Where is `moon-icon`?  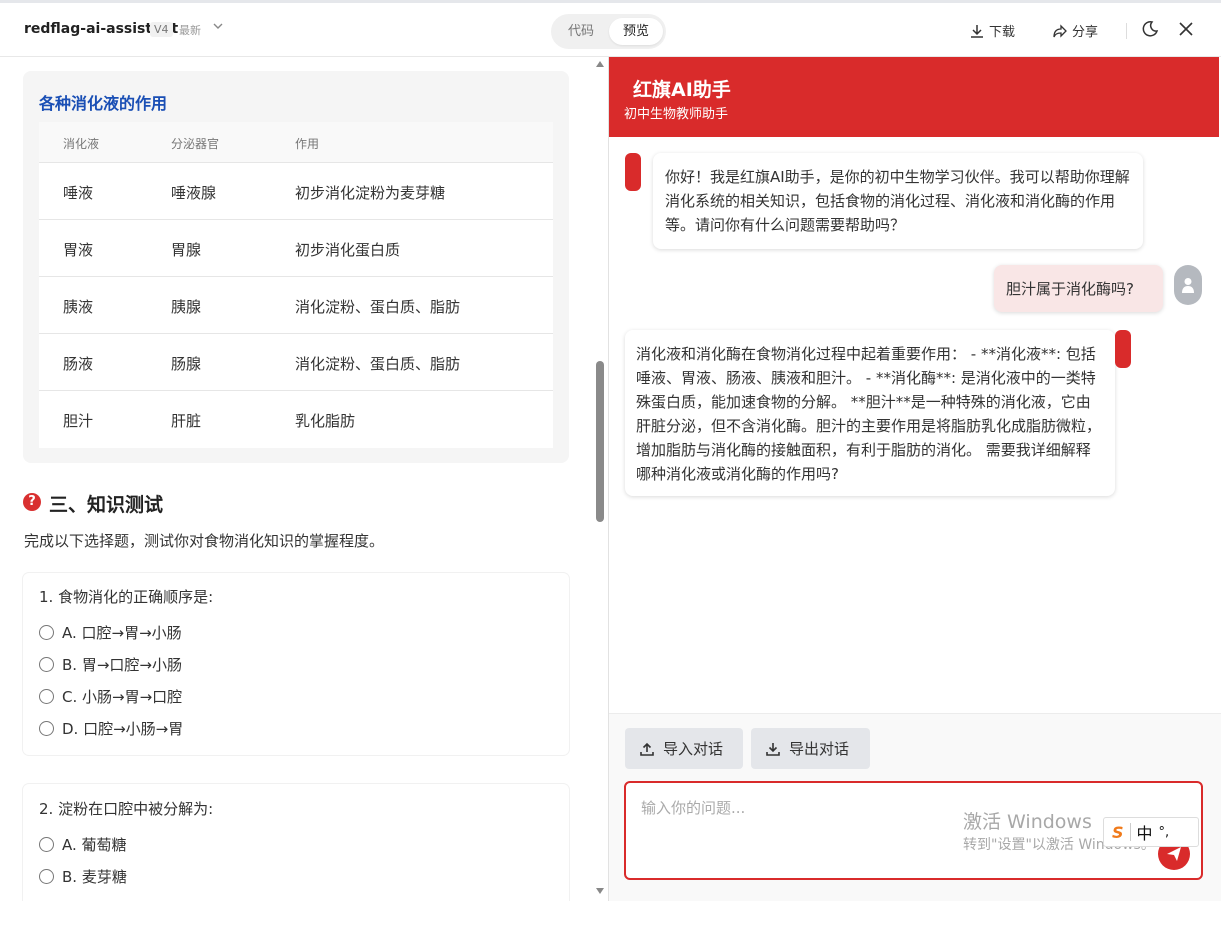 moon-icon is located at coordinates (1150, 29).